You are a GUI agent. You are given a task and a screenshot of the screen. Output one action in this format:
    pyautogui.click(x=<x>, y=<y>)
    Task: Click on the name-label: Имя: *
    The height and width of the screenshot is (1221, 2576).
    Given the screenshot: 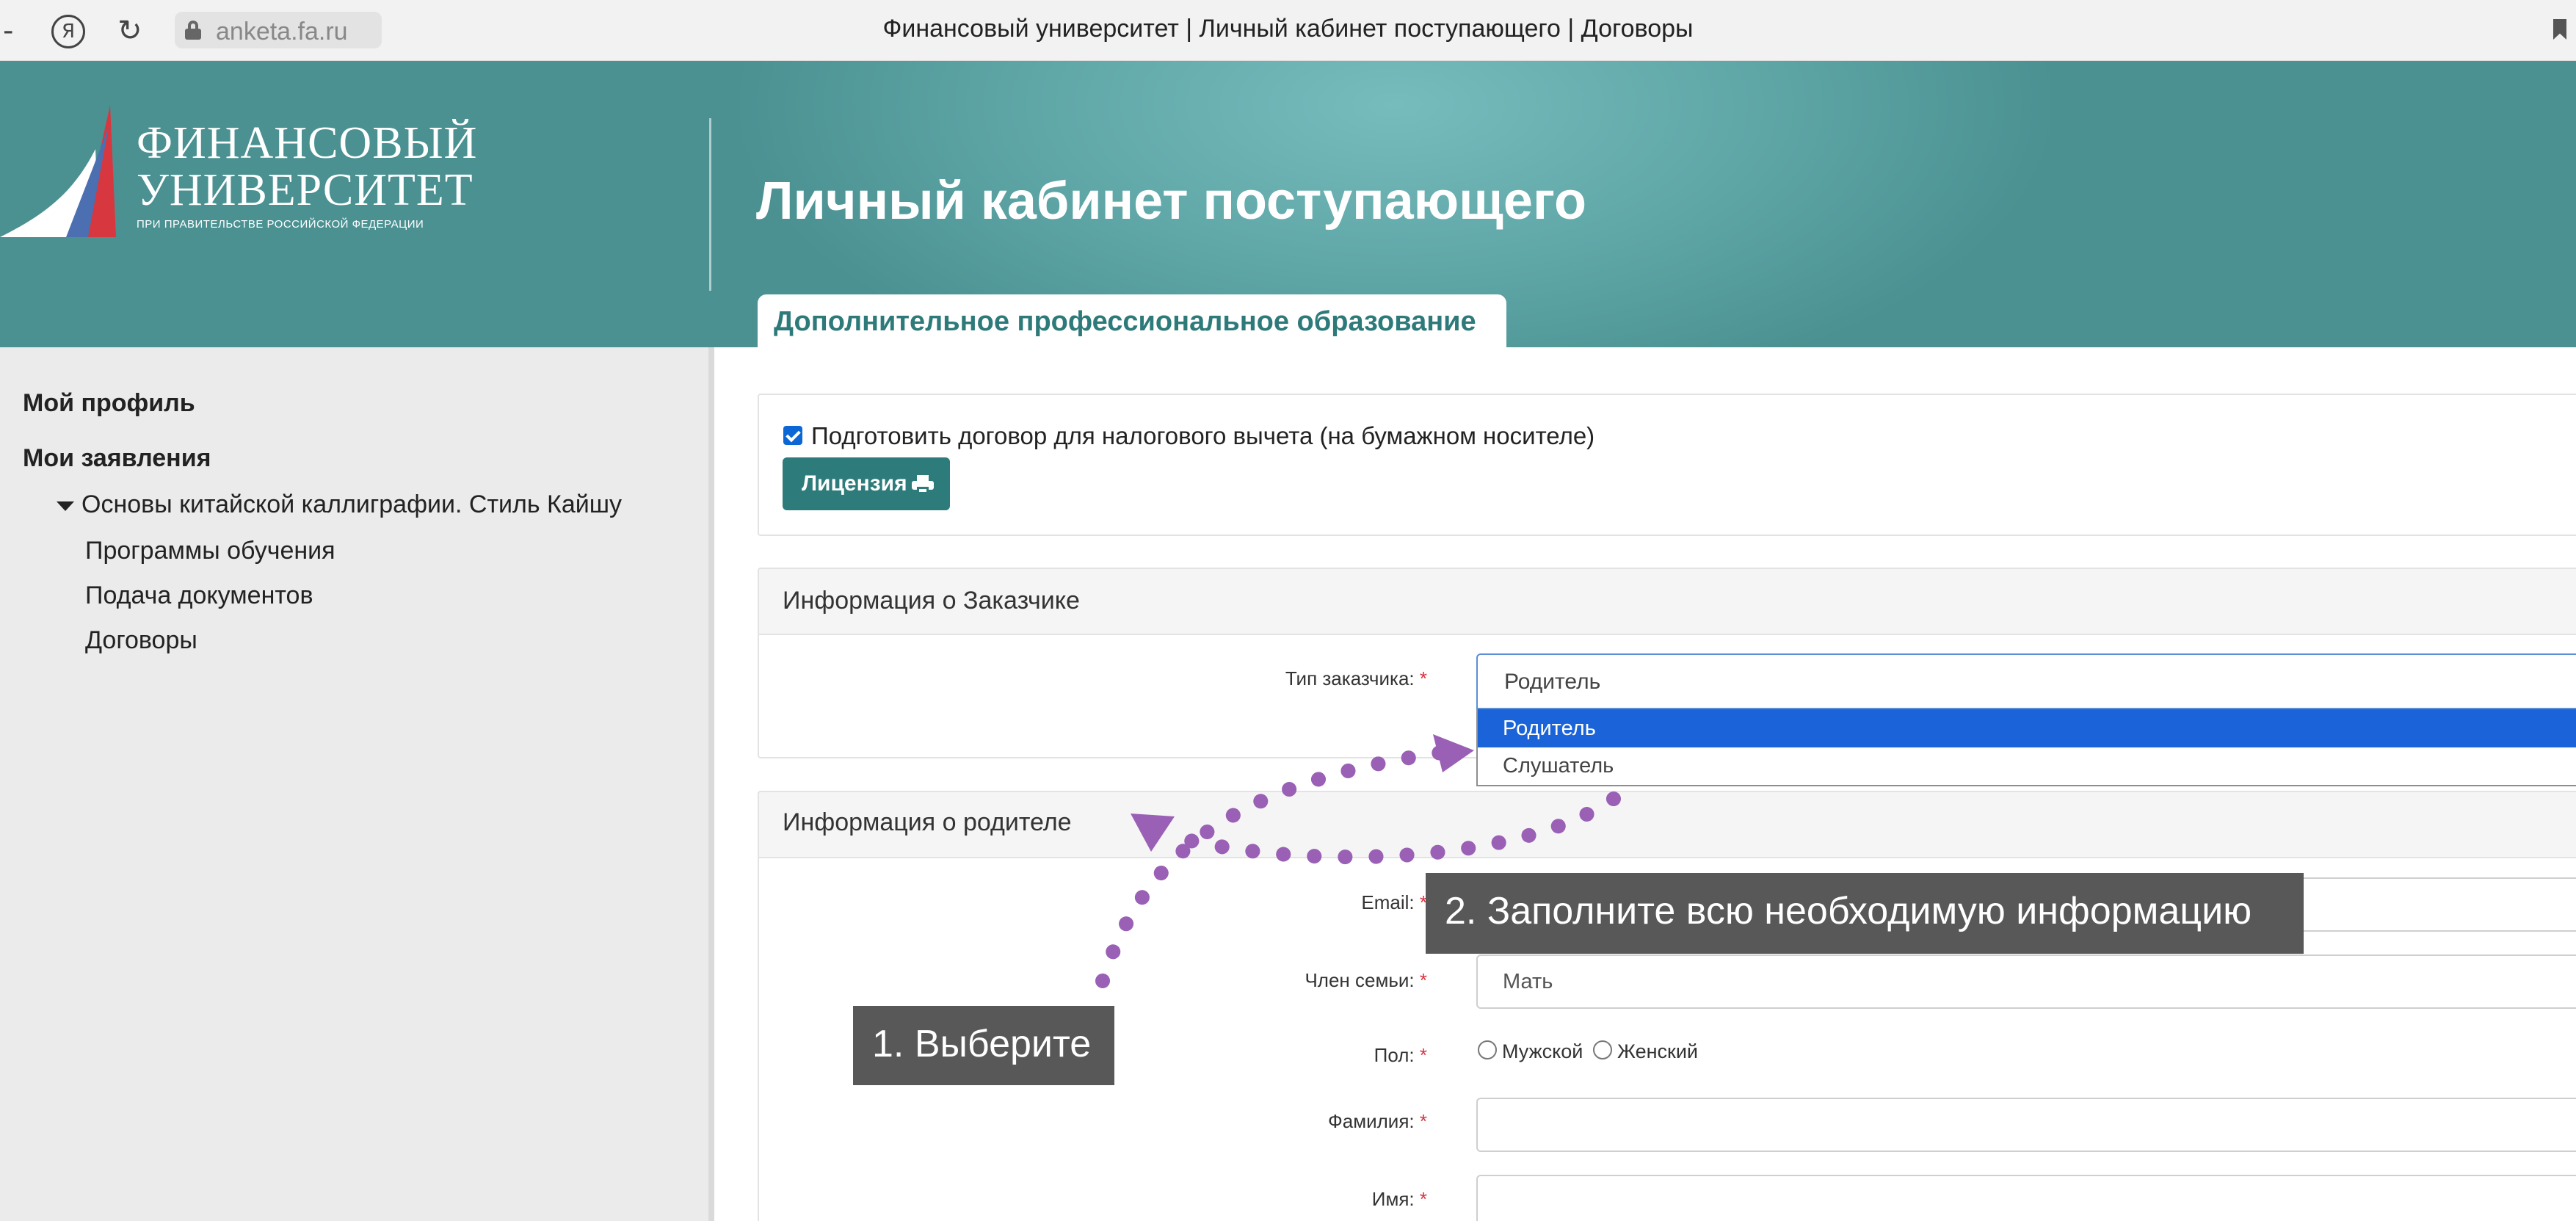 What is the action you would take?
    pyautogui.click(x=1399, y=1199)
    